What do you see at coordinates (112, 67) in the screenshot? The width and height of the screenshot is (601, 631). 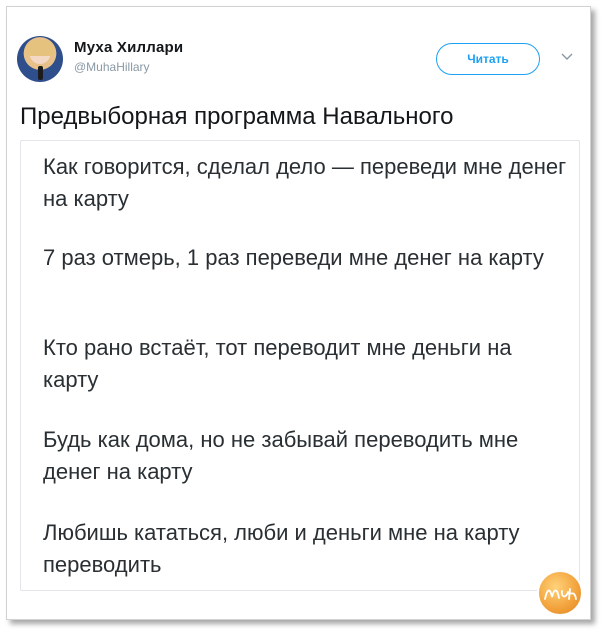 I see `author-handle: @MuhaHillary` at bounding box center [112, 67].